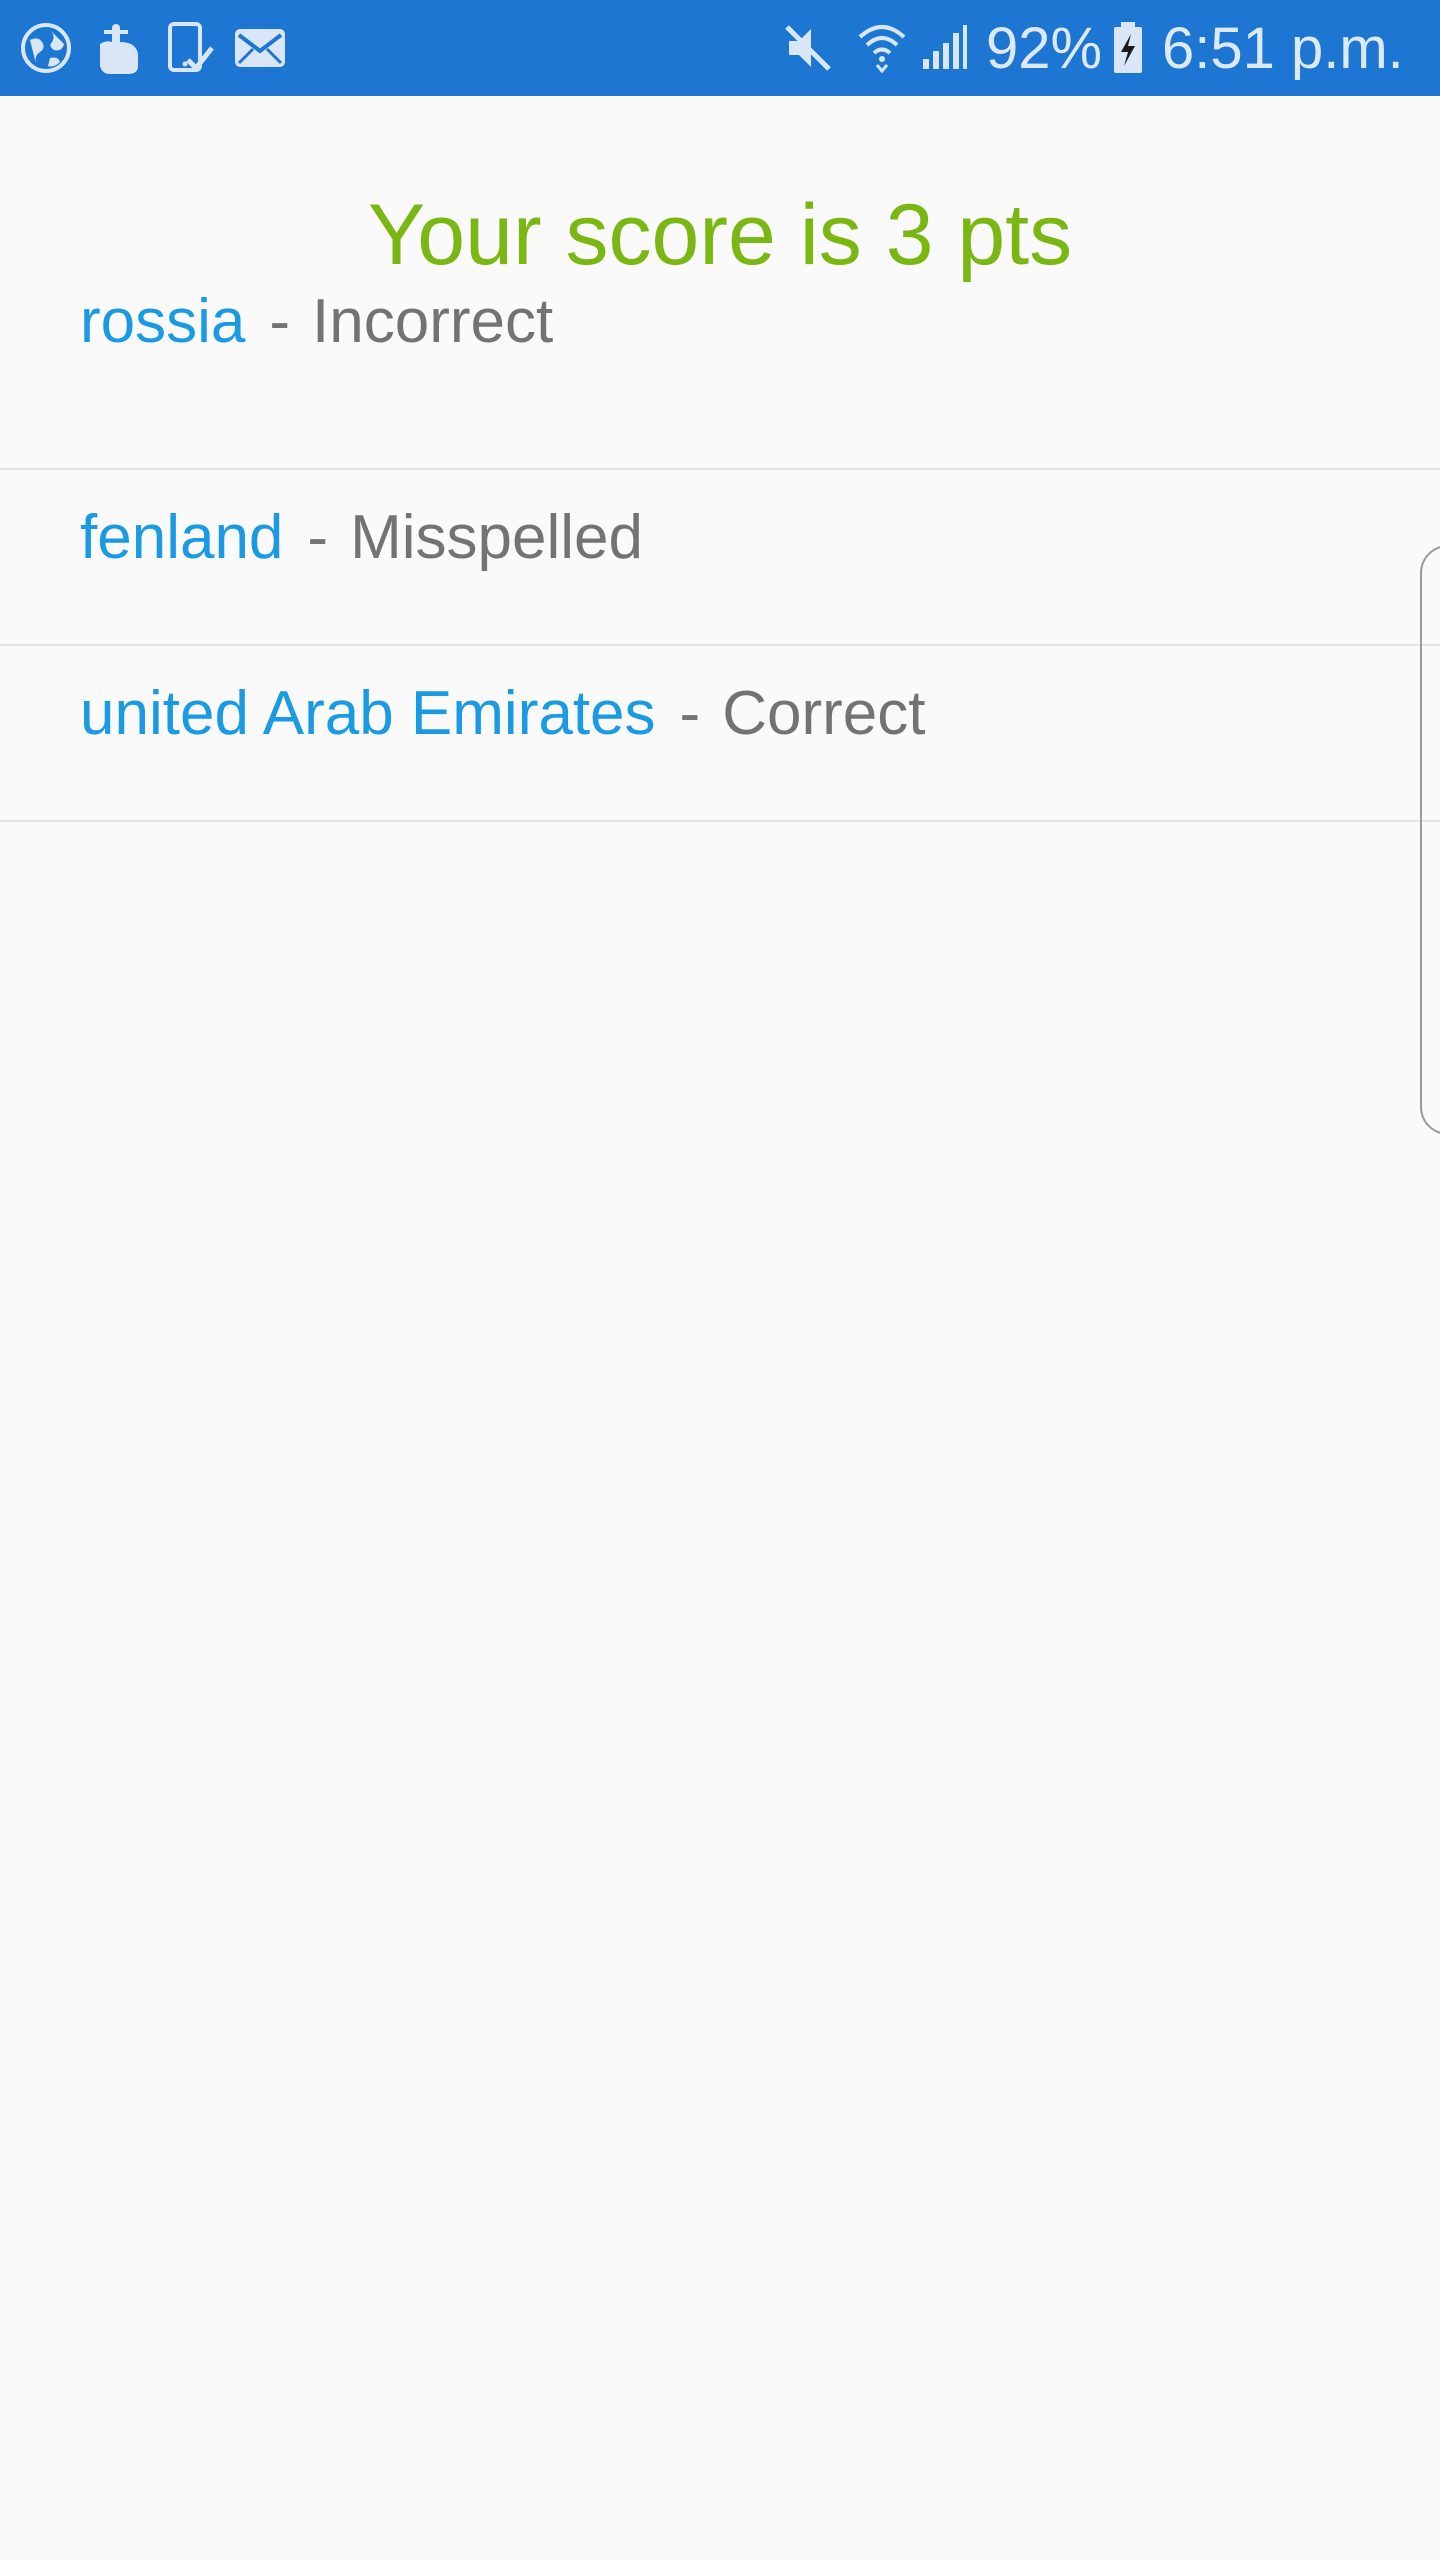 The height and width of the screenshot is (2560, 1440). What do you see at coordinates (368, 713) in the screenshot?
I see `answer-text: united Arab Emirates` at bounding box center [368, 713].